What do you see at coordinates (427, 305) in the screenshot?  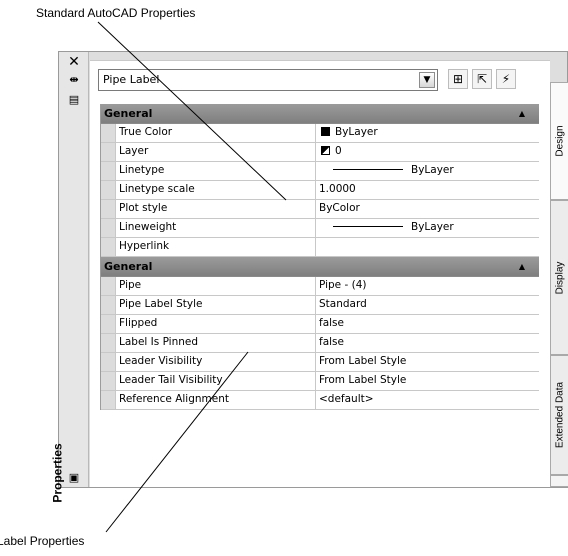 I see `property-value-cell: Standard` at bounding box center [427, 305].